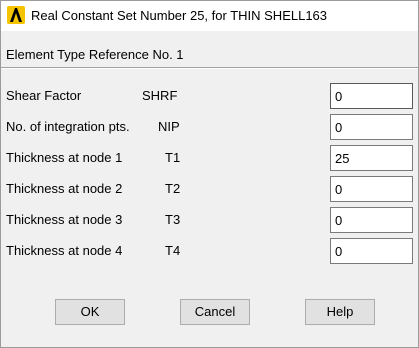 Image resolution: width=419 pixels, height=348 pixels. Describe the element at coordinates (90, 312) in the screenshot. I see `ok-button: OK` at that location.